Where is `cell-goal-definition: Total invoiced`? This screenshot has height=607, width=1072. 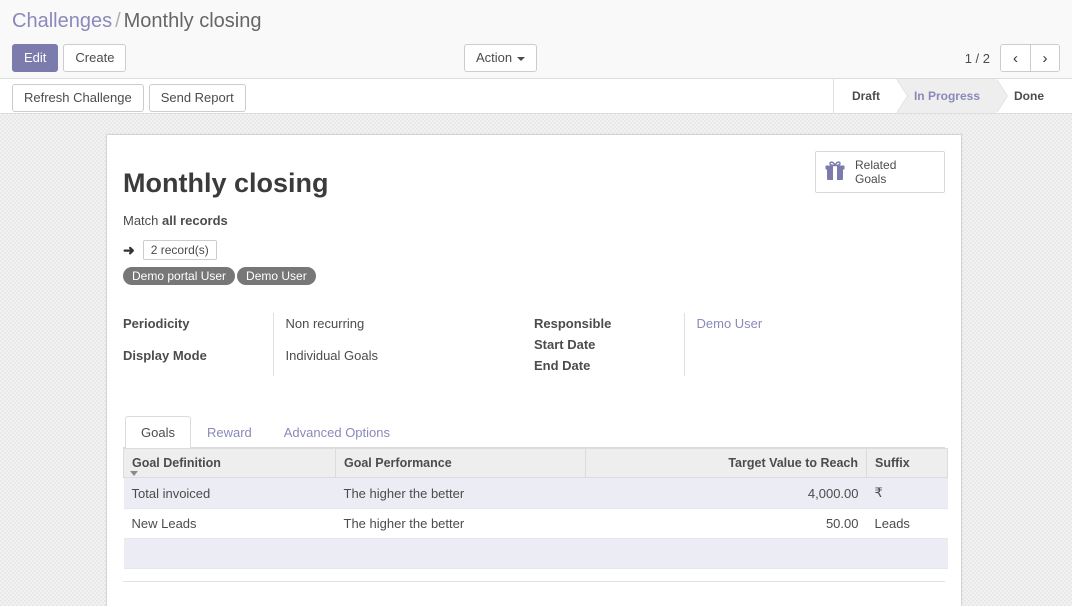
cell-goal-definition: Total invoiced is located at coordinates (229, 493).